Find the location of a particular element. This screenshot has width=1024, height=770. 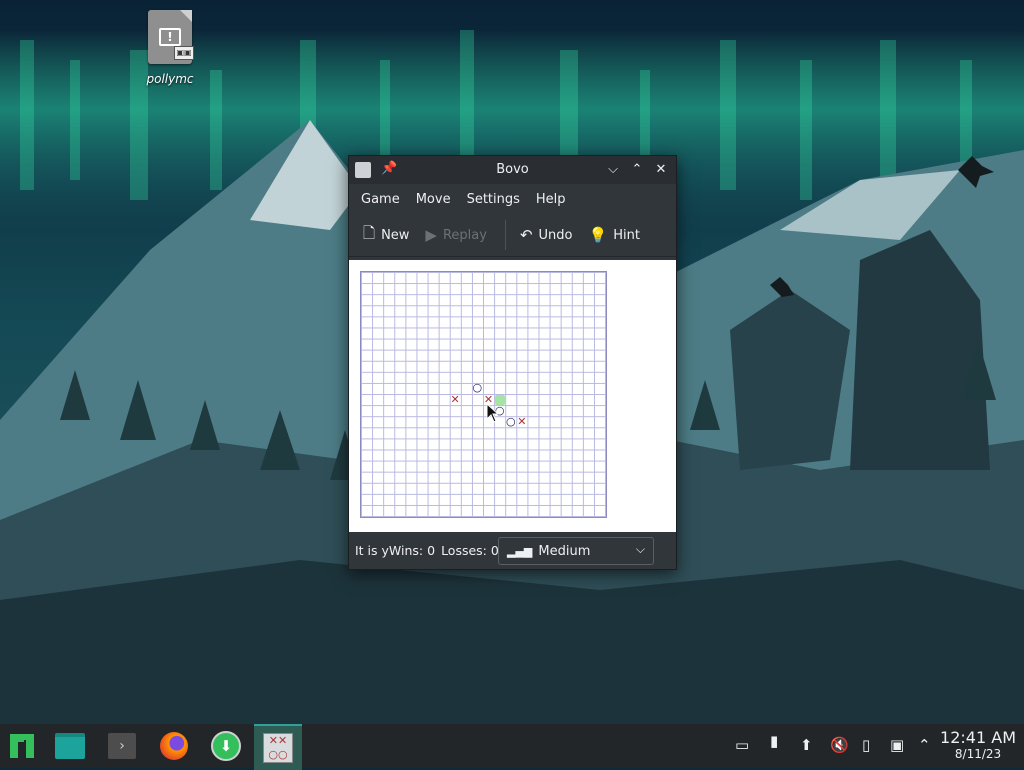

new-document-icon: 🗋 is located at coordinates (369, 232).